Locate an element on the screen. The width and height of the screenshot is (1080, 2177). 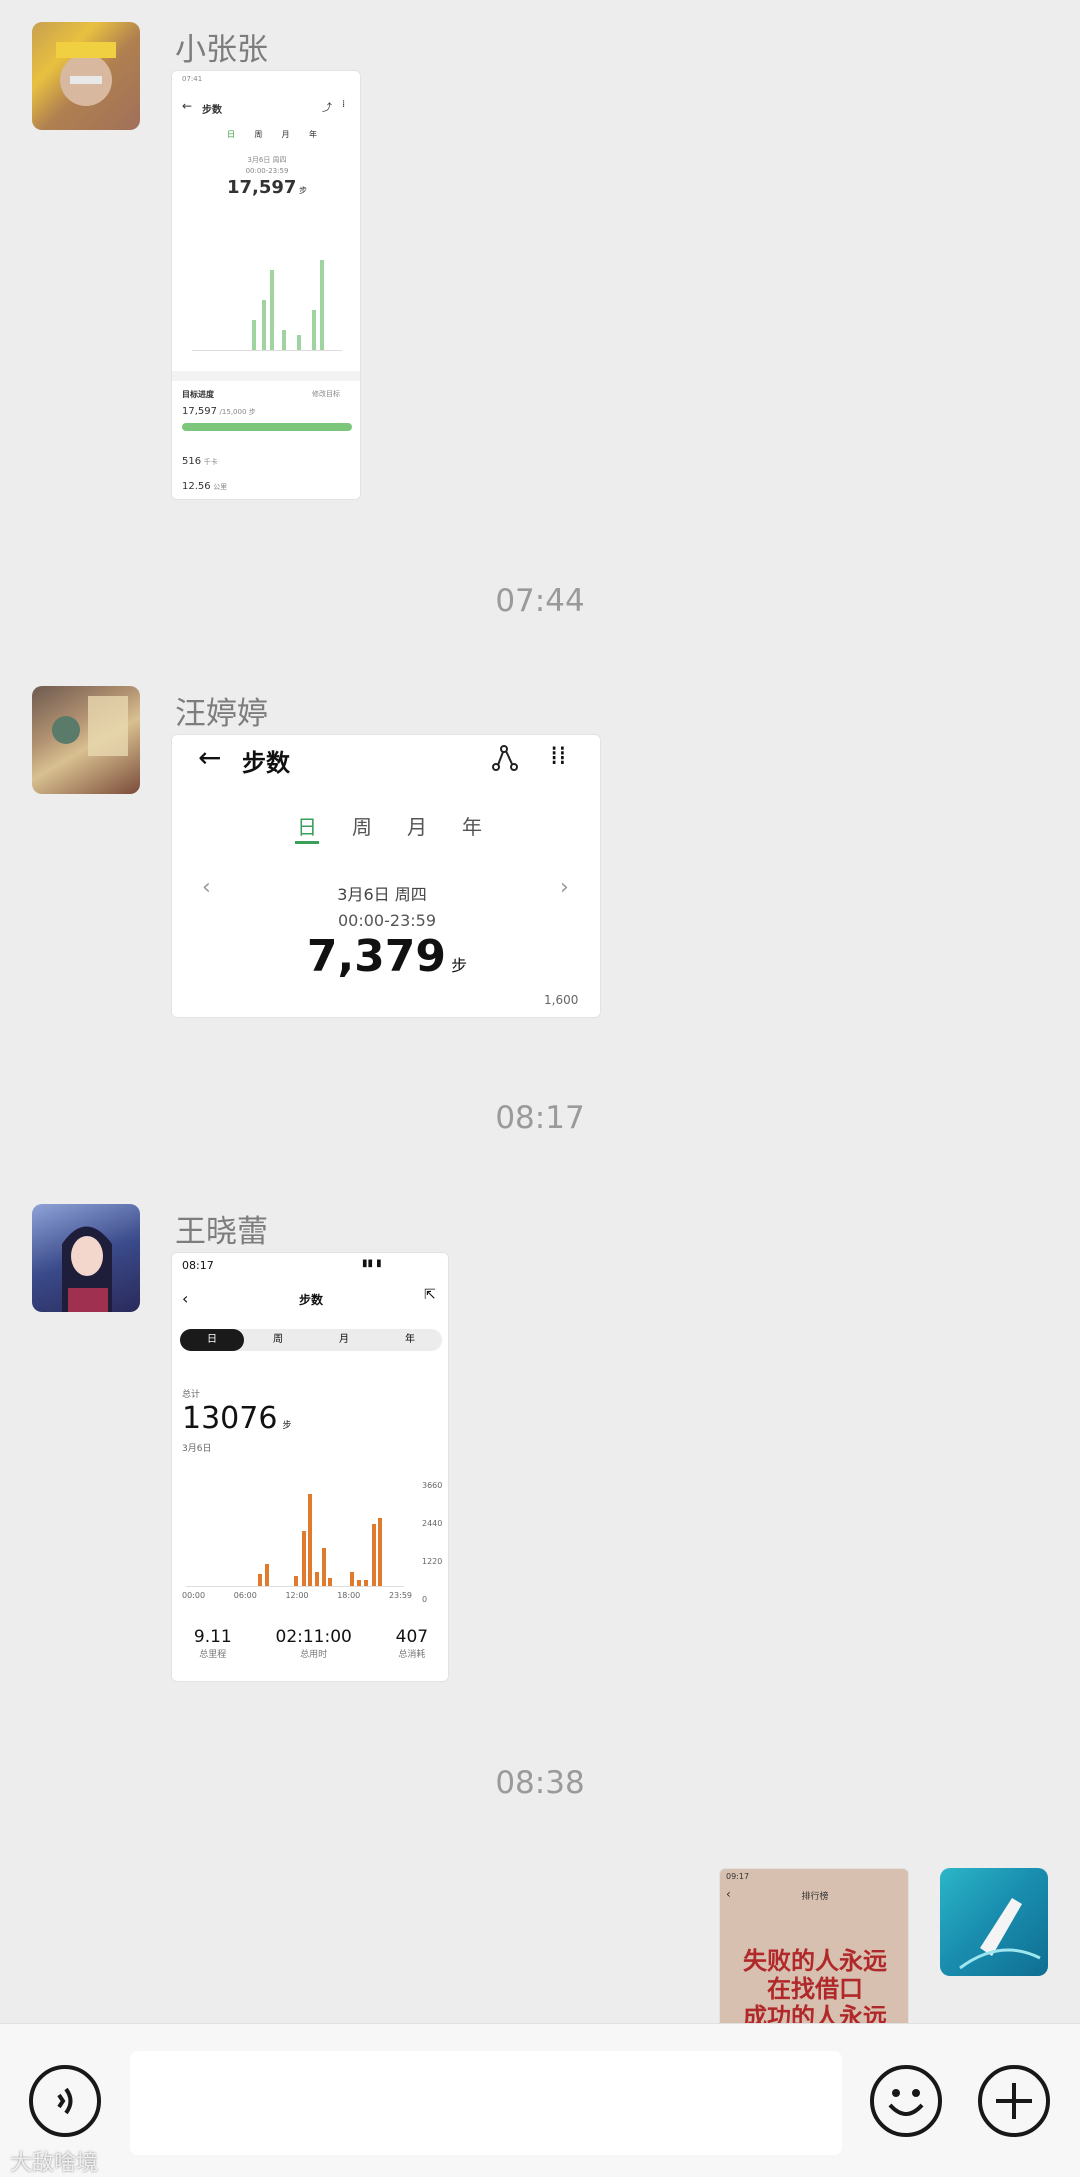
x-axis-labels: 00:00 06:00 12:00 18:00 23:59 is located at coordinates (297, 1595).